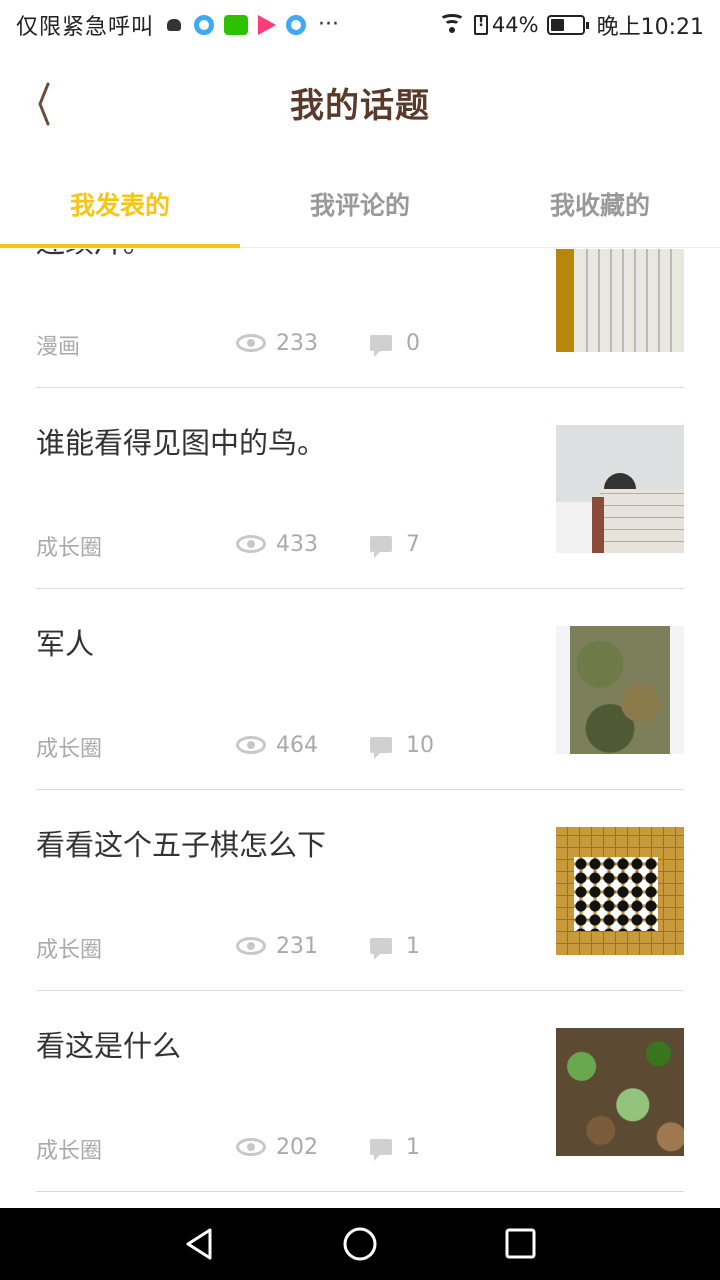 Image resolution: width=720 pixels, height=1280 pixels. I want to click on views-count: 231, so click(297, 946).